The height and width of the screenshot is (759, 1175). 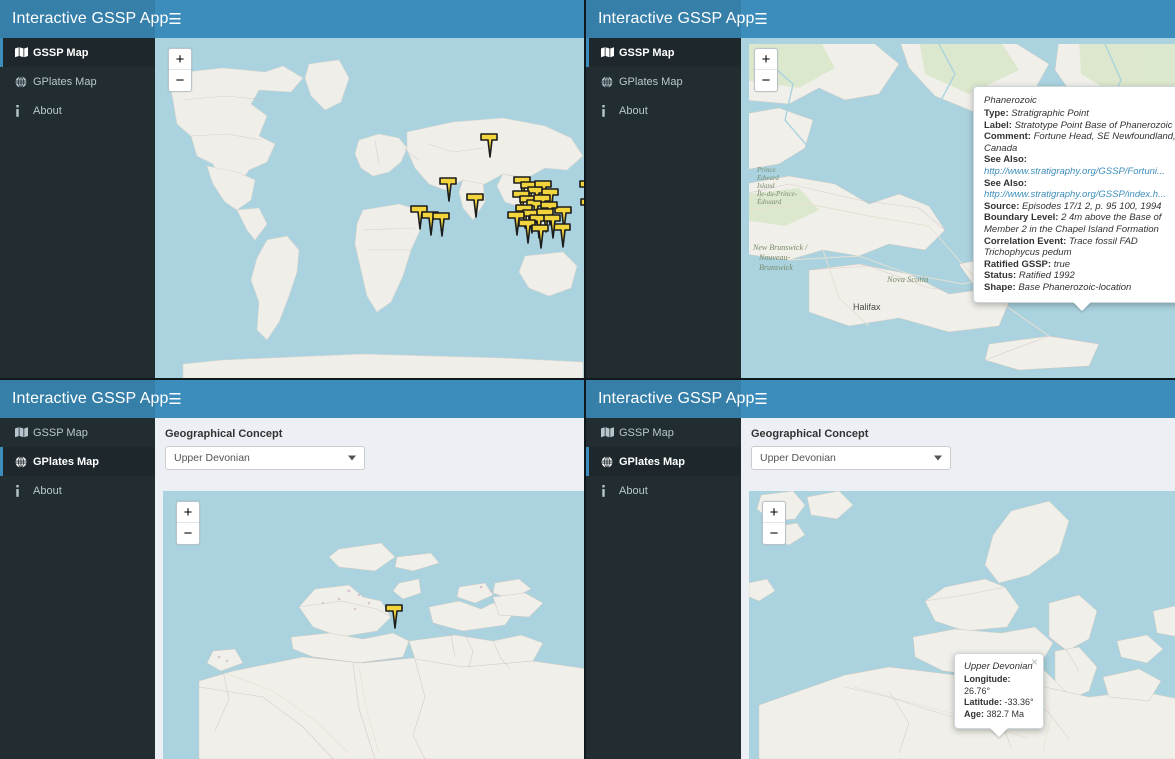 What do you see at coordinates (798, 458) in the screenshot?
I see `select-value: Upper Devonian` at bounding box center [798, 458].